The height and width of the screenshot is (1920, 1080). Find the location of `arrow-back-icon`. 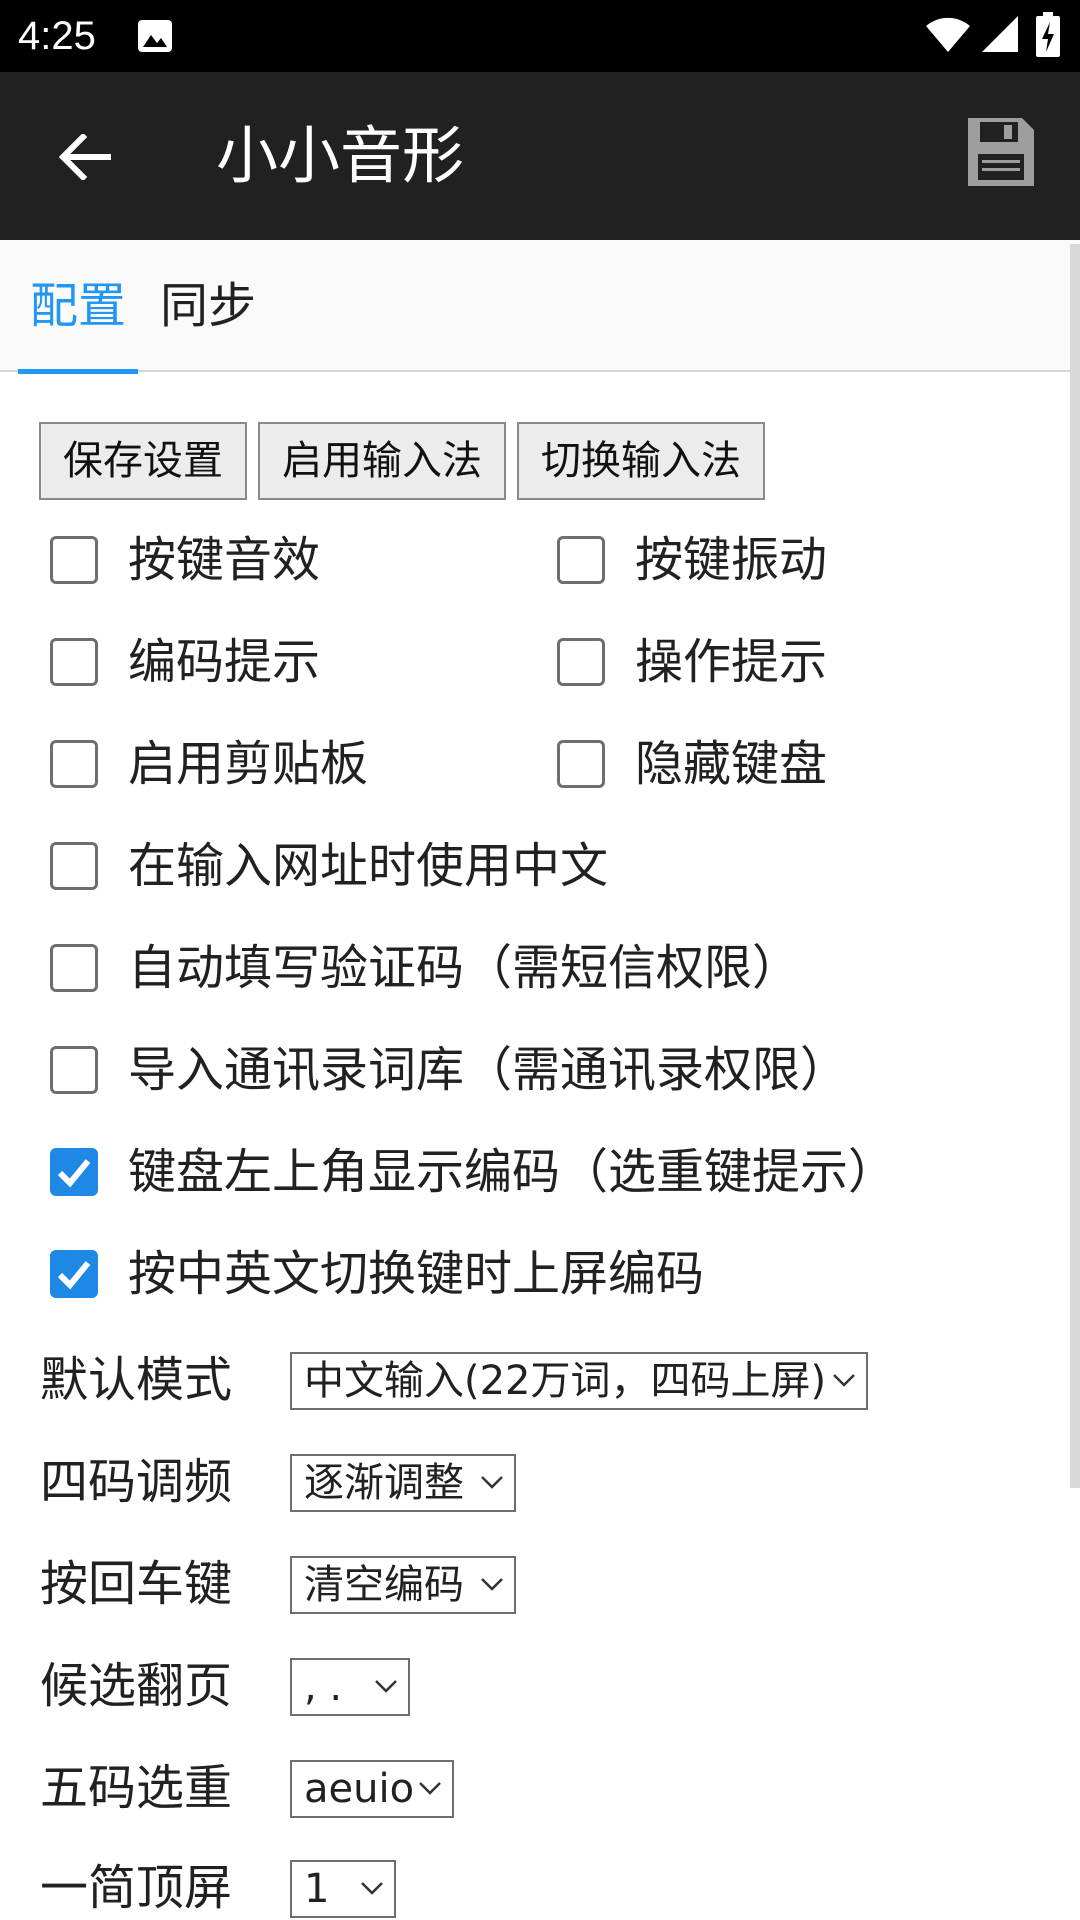

arrow-back-icon is located at coordinates (85, 157).